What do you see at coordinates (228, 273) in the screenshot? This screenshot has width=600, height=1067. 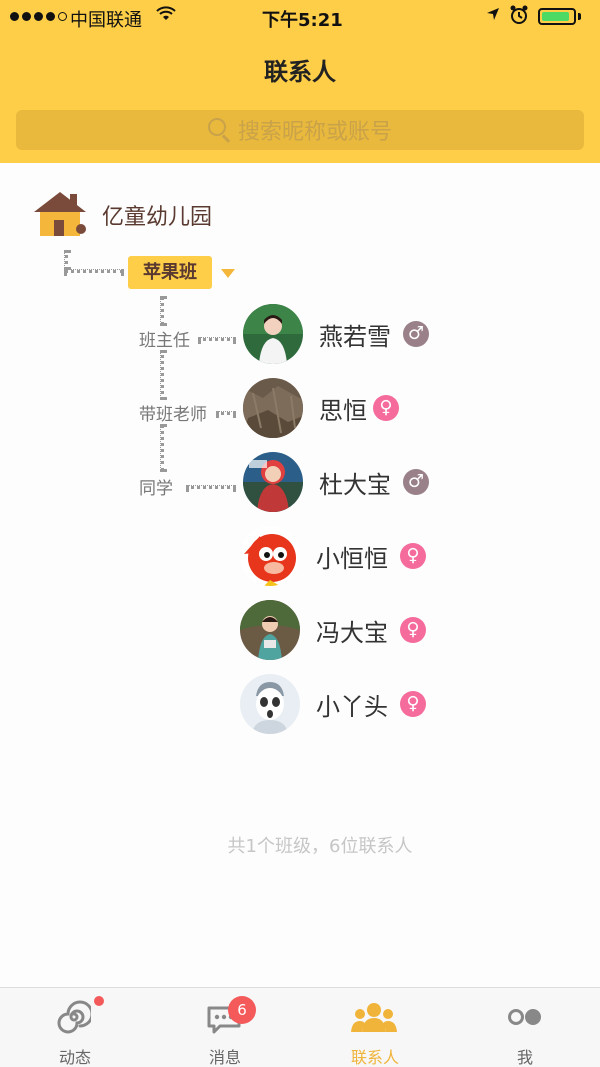 I see `chevron-down-icon` at bounding box center [228, 273].